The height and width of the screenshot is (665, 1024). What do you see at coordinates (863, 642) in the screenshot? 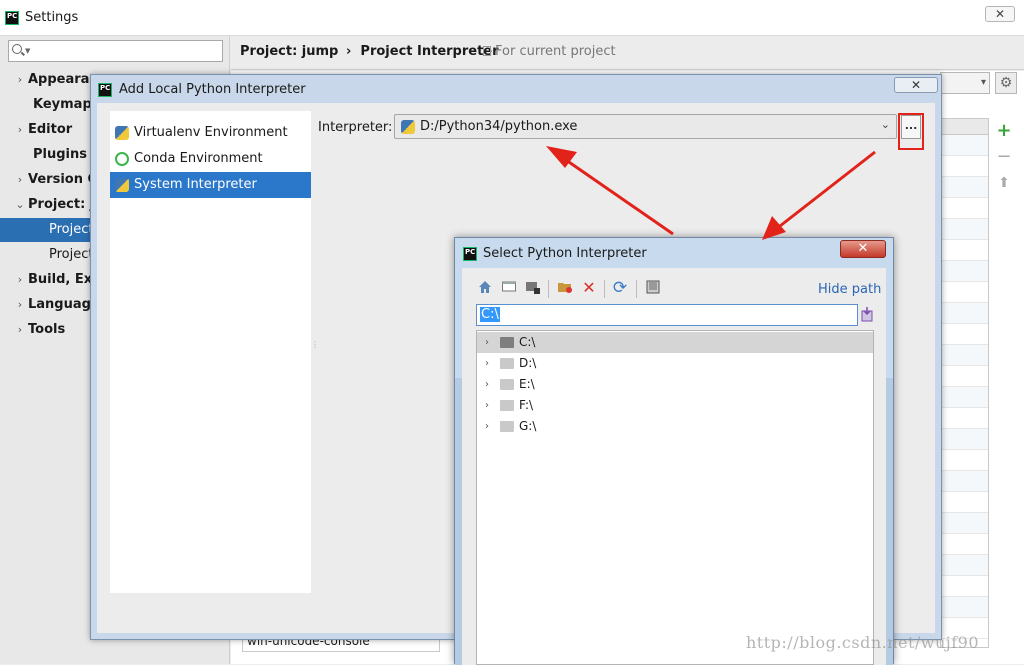
I see `watermark: http://blog.csdn.net/wujf90` at bounding box center [863, 642].